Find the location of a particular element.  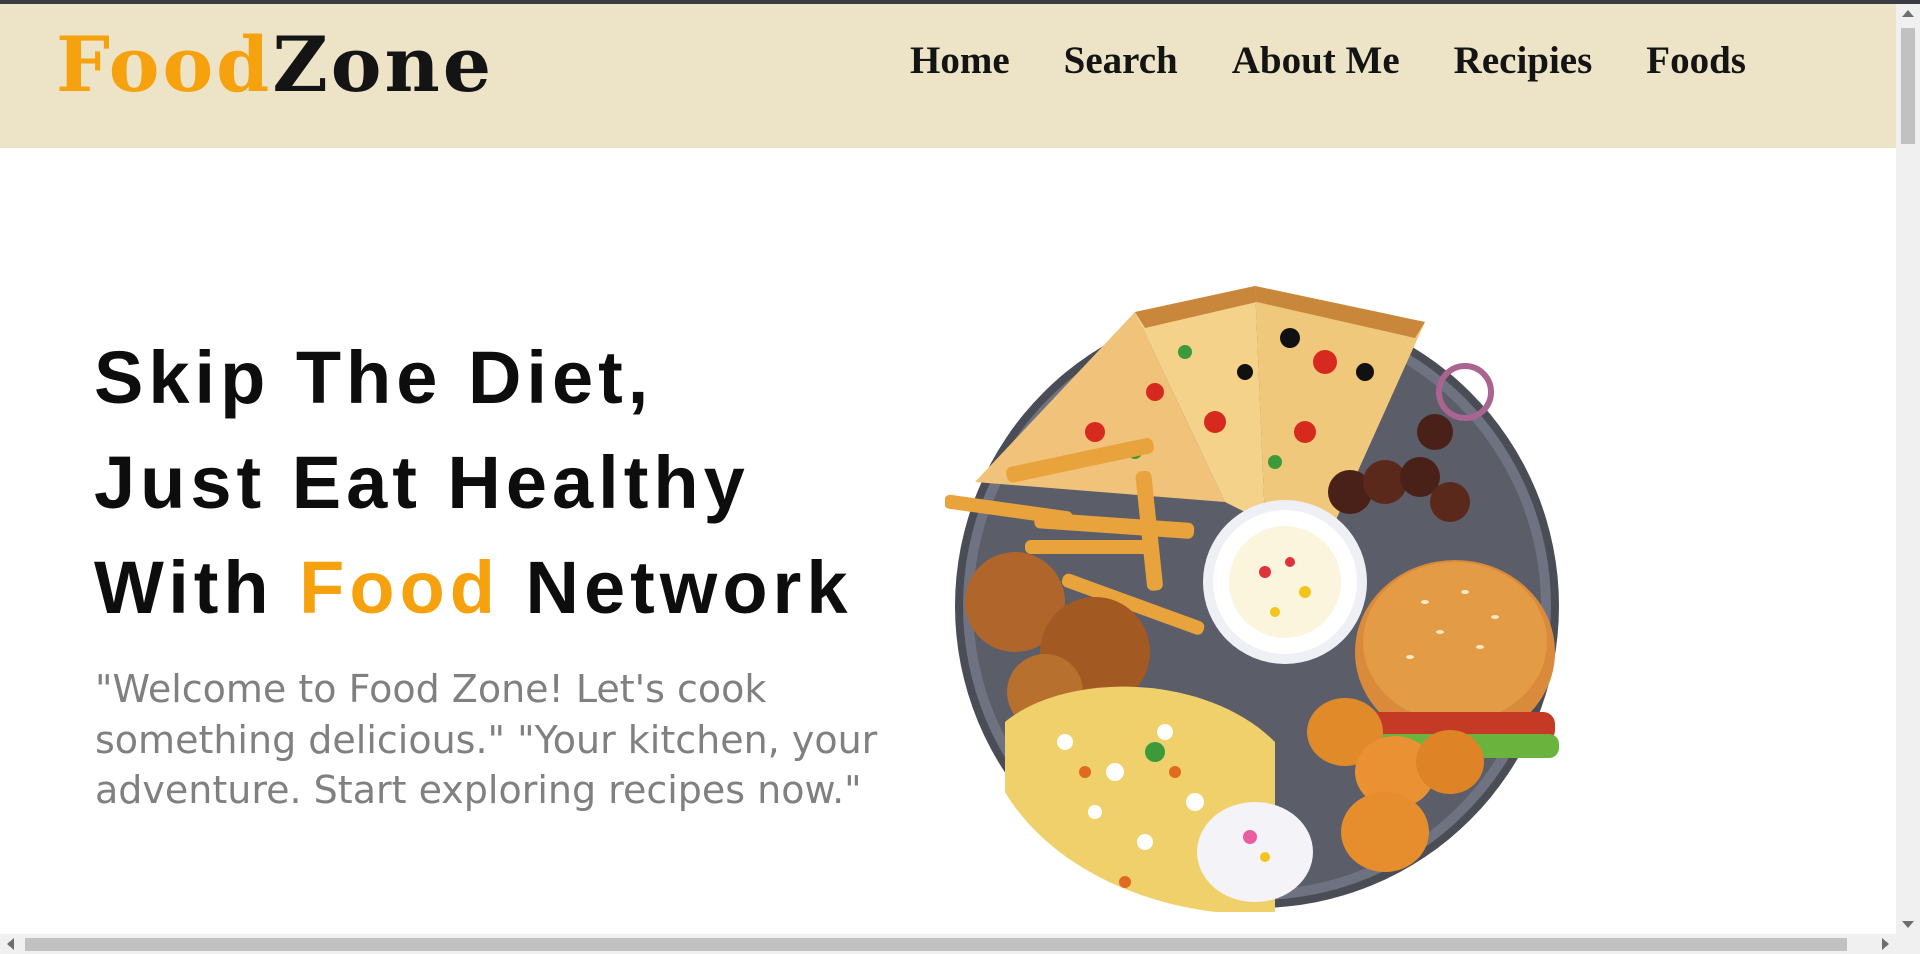

nav-home-link: Home is located at coordinates (960, 61).